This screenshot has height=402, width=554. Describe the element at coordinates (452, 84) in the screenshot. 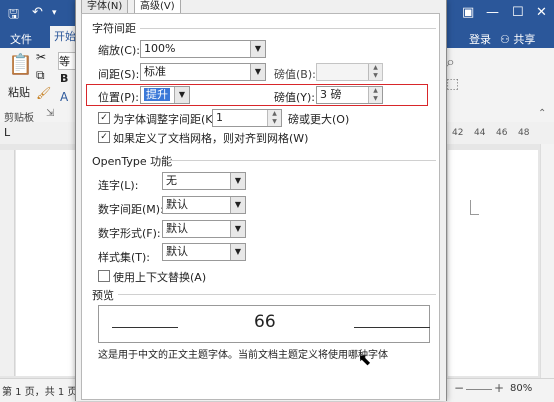

I see `select-icon: ⬚` at that location.